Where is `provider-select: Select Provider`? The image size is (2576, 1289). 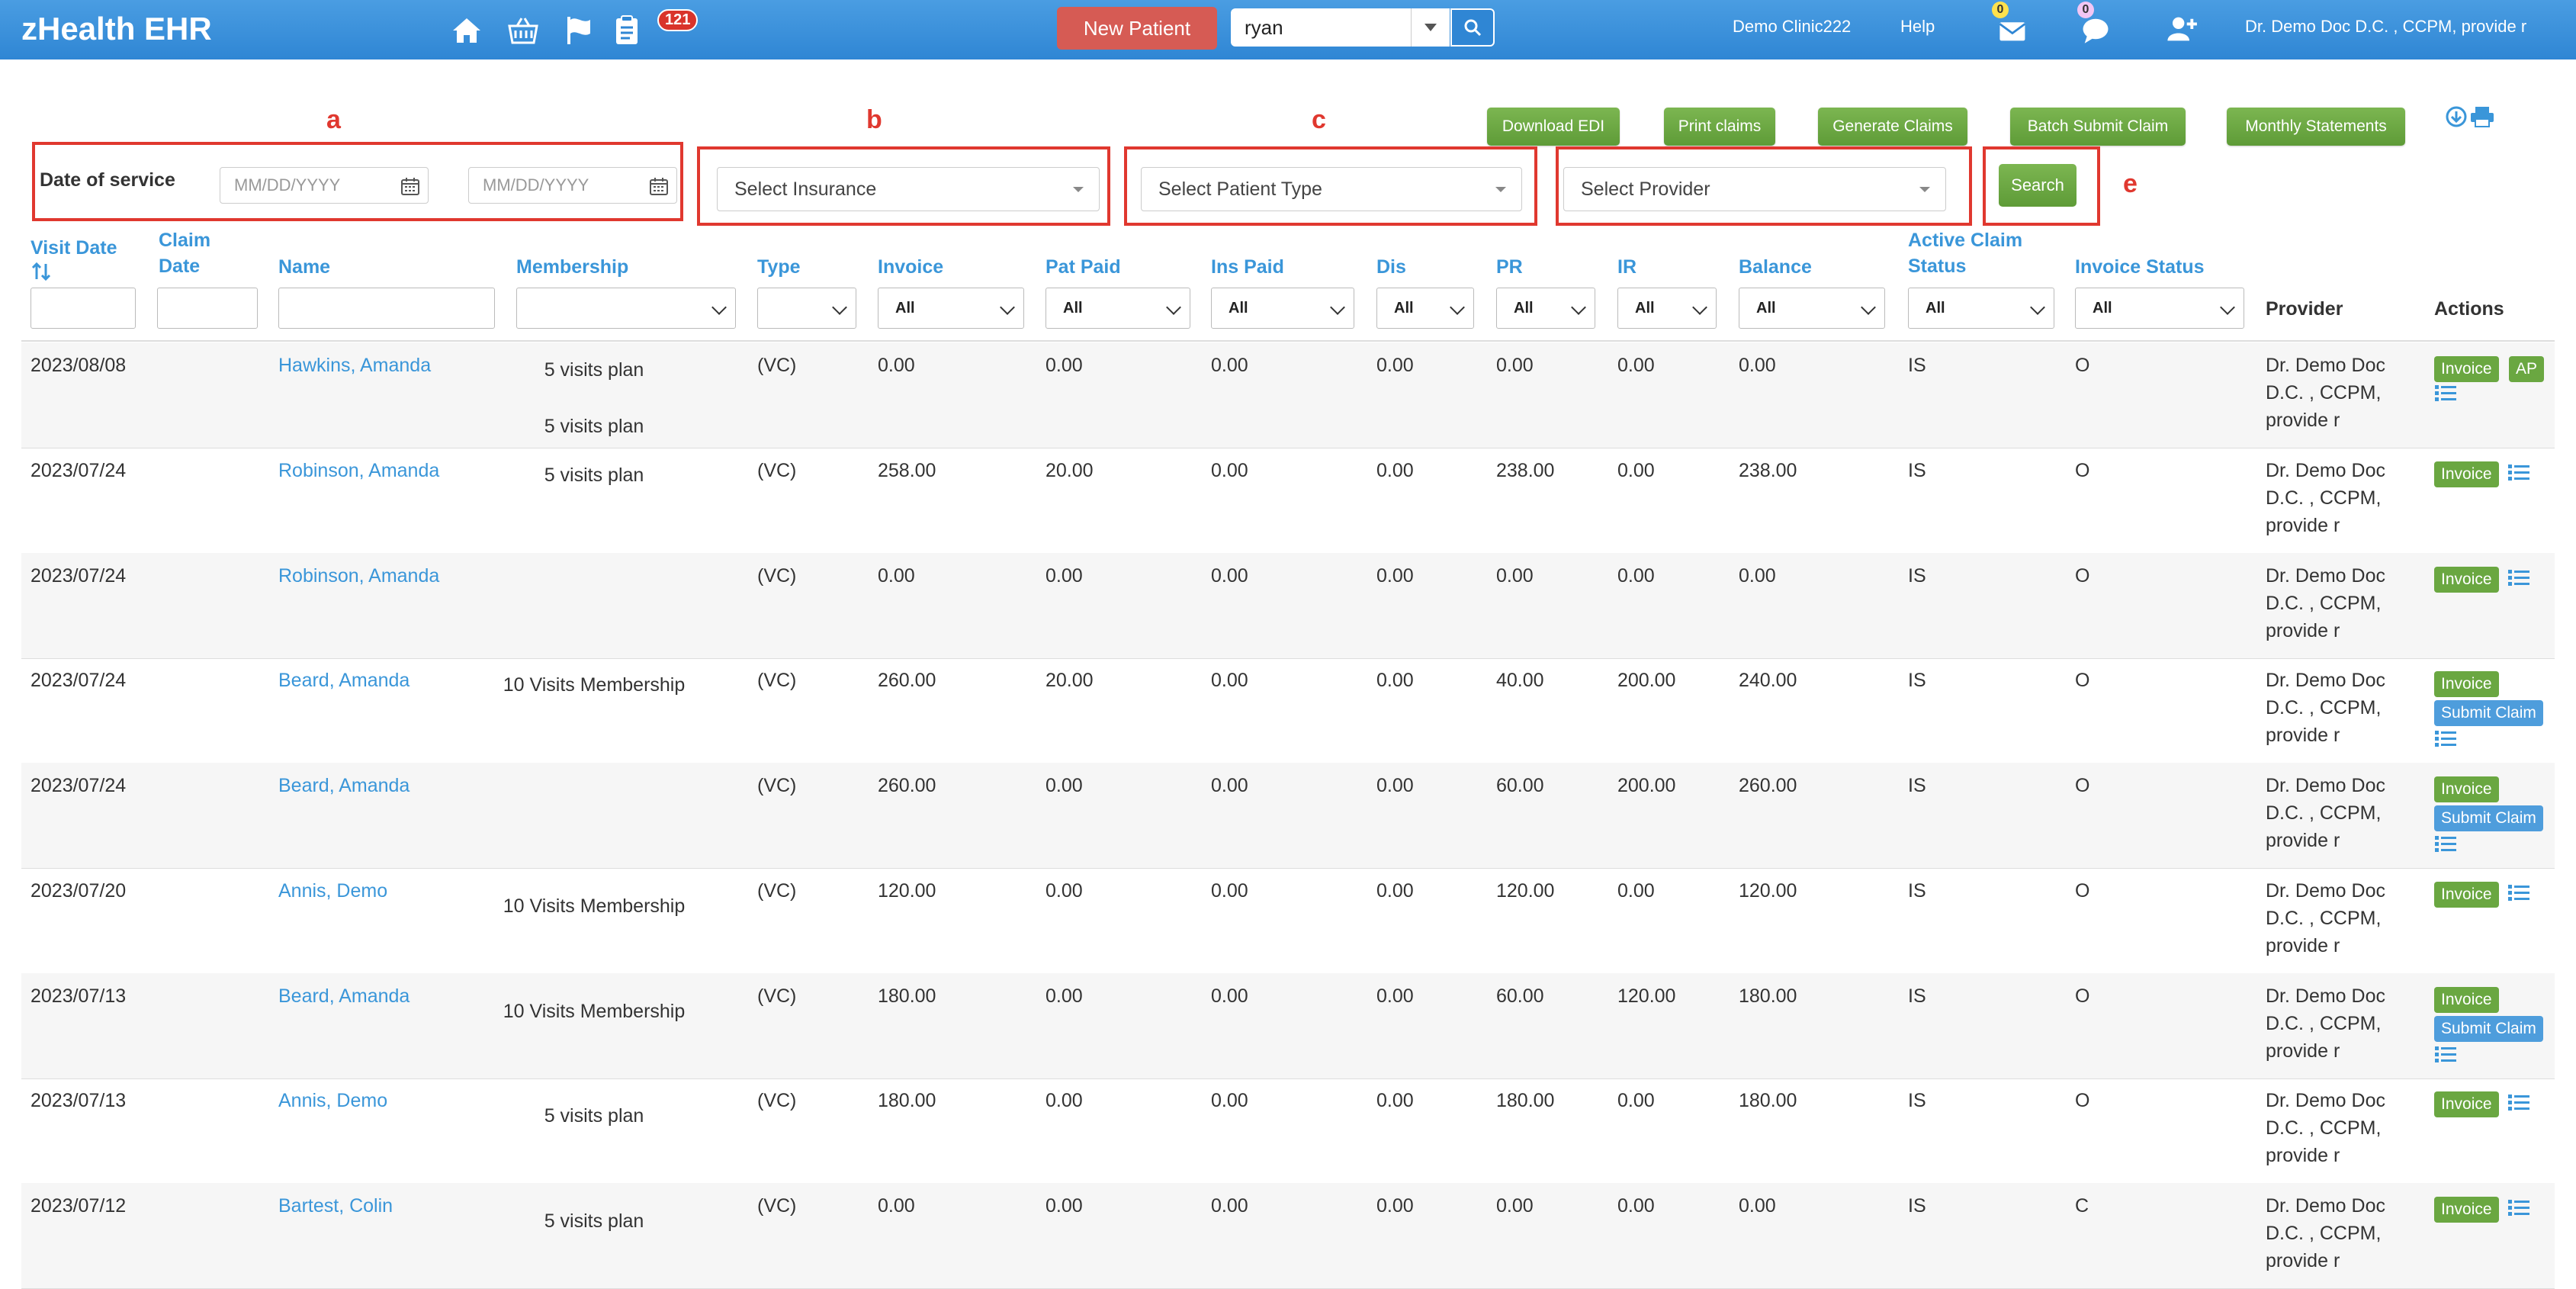
provider-select: Select Provider is located at coordinates (1755, 189).